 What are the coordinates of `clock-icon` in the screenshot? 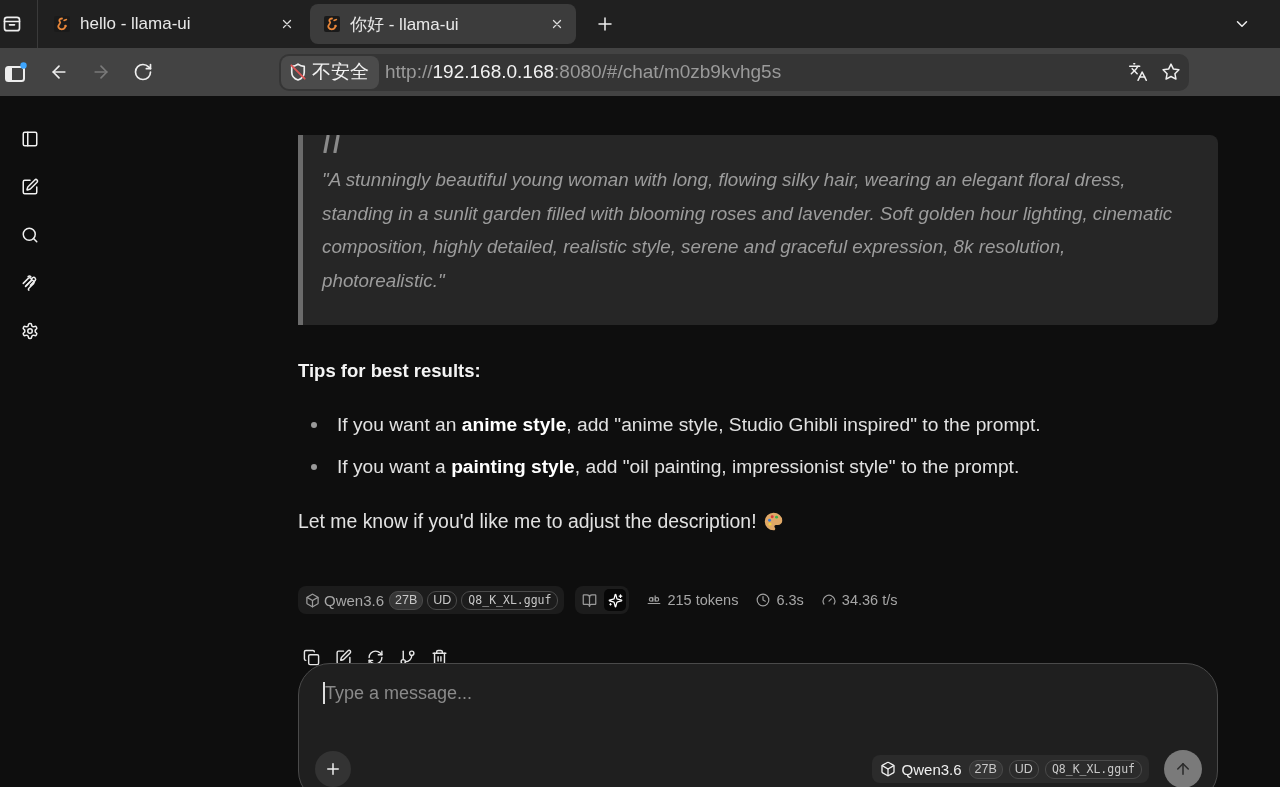 It's located at (763, 600).